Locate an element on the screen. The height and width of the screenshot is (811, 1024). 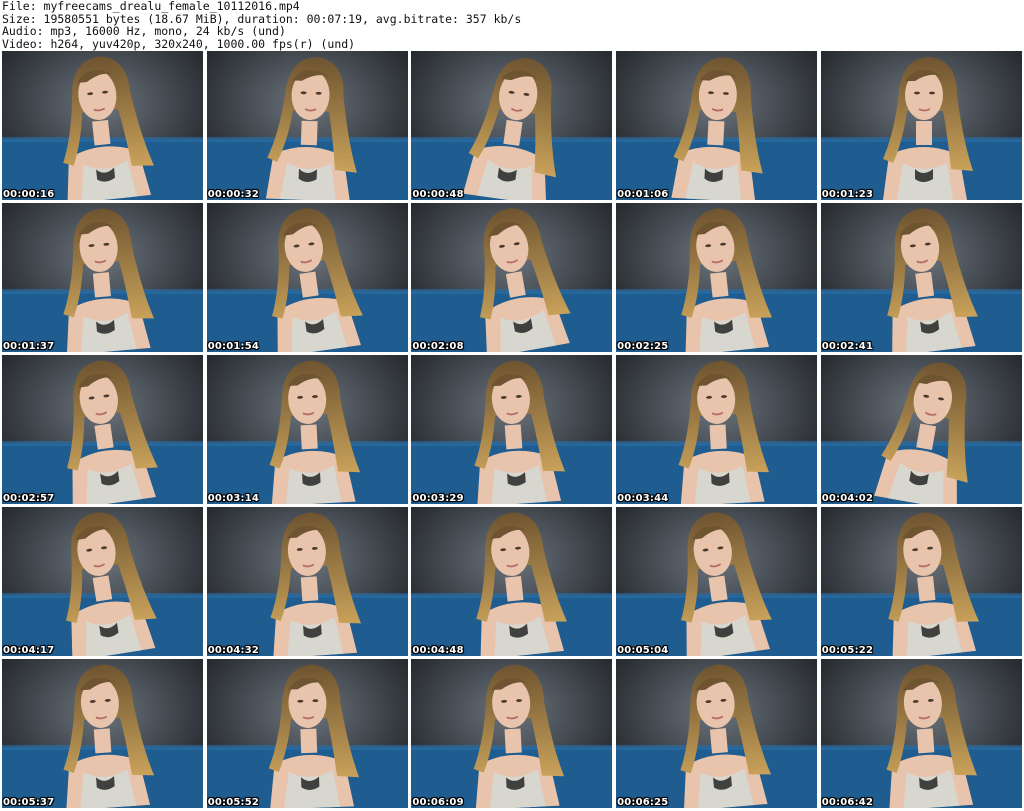
video-thumbnail: 00:02:08 is located at coordinates (512, 277).